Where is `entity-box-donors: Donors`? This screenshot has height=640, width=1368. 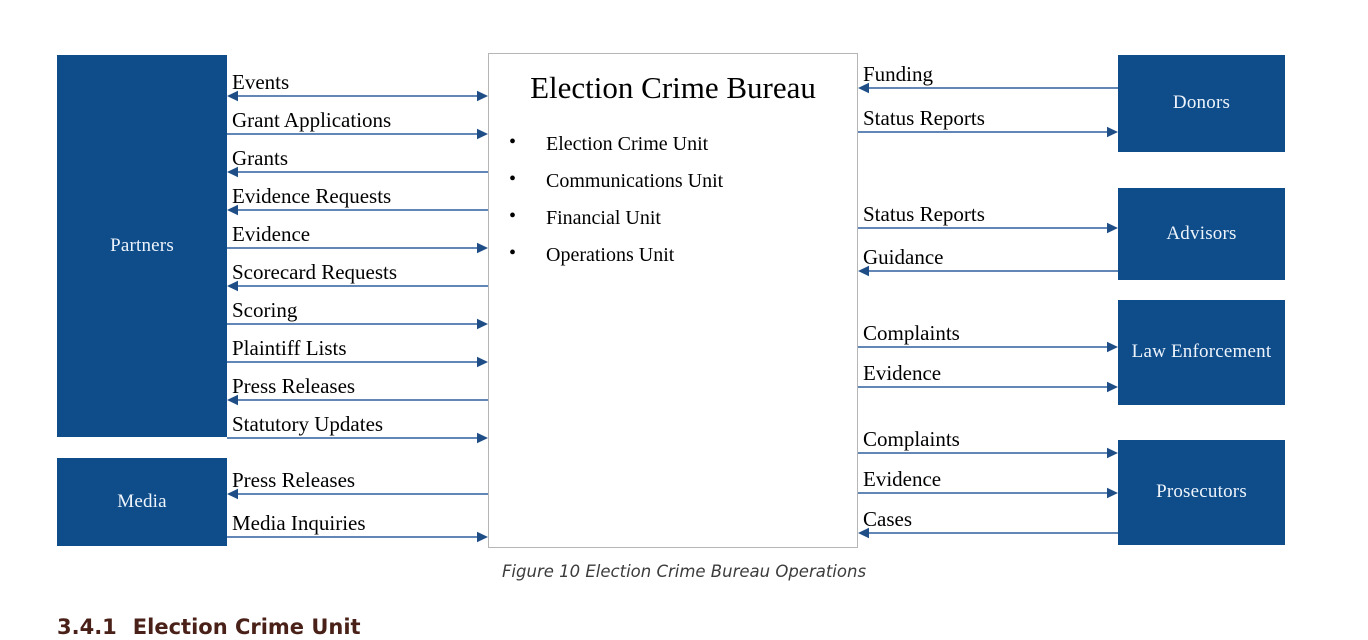 entity-box-donors: Donors is located at coordinates (1201, 103).